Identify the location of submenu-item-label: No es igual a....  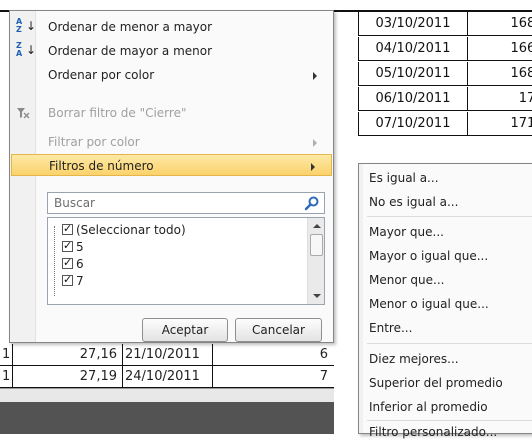
(414, 202).